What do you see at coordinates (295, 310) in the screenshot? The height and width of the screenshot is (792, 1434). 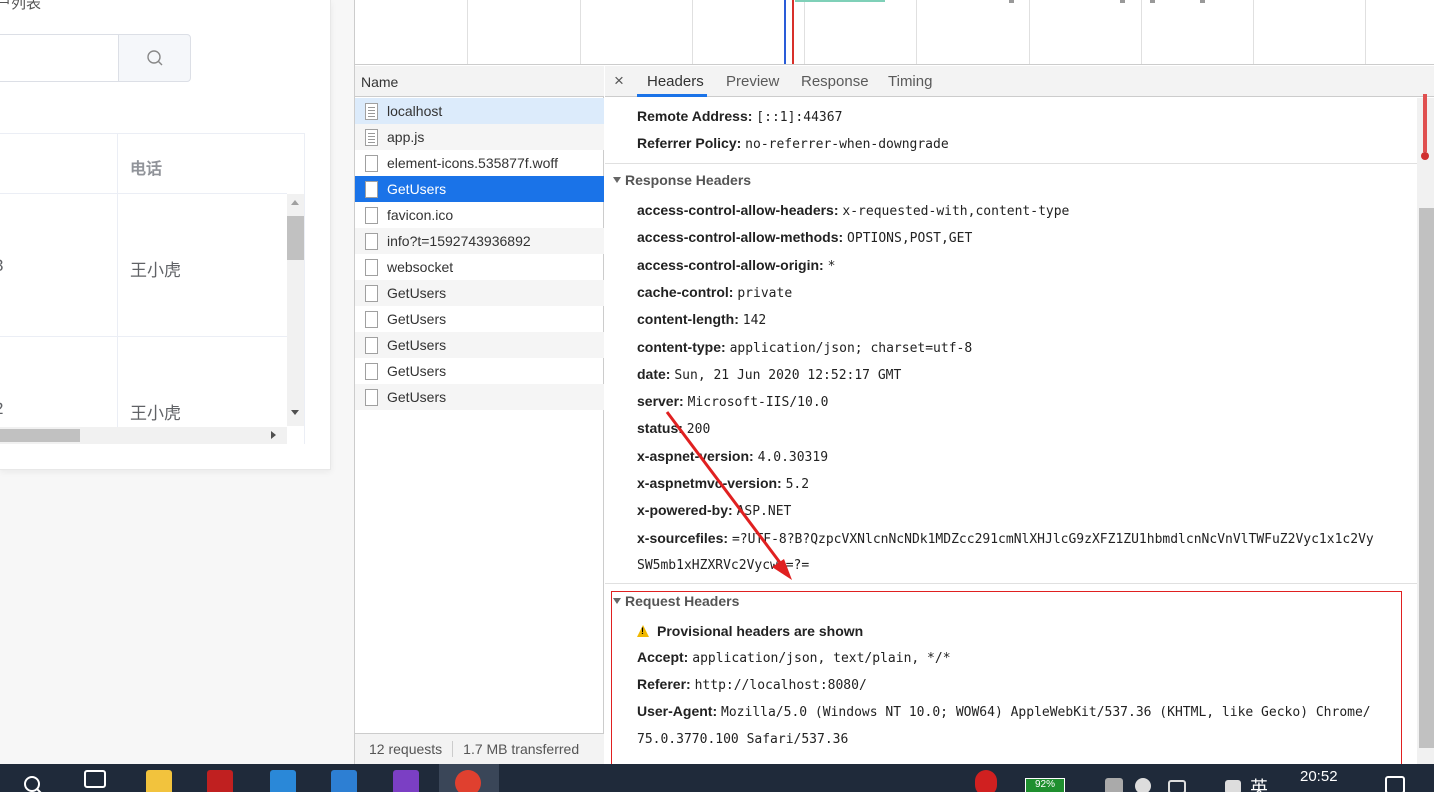 I see `table-vertical-scrollbar` at bounding box center [295, 310].